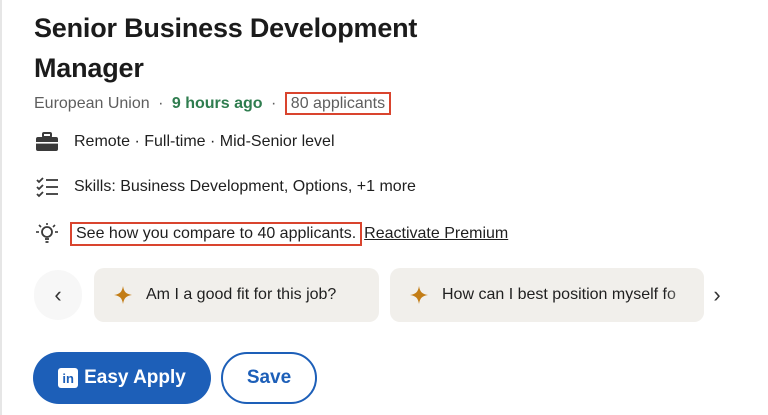 The image size is (768, 415). What do you see at coordinates (47, 142) in the screenshot?
I see `briefcase-icon` at bounding box center [47, 142].